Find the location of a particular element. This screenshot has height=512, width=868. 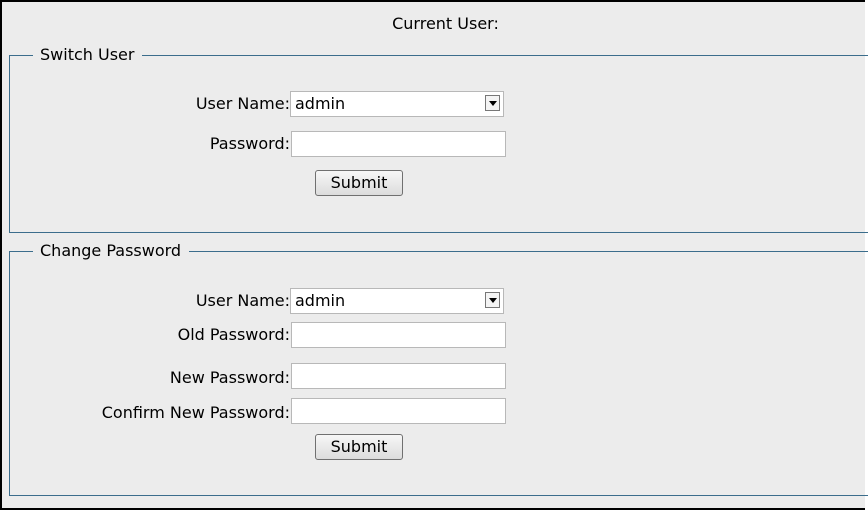

new-password-input is located at coordinates (398, 376).